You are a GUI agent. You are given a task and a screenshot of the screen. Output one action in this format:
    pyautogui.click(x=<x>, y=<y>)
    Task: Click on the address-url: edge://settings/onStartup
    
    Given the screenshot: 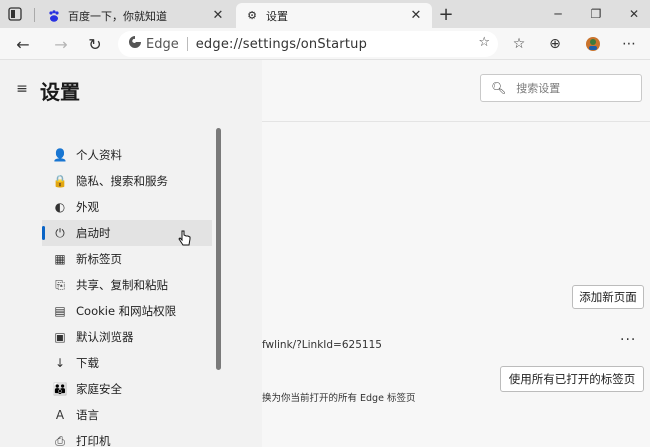 What is the action you would take?
    pyautogui.click(x=281, y=44)
    